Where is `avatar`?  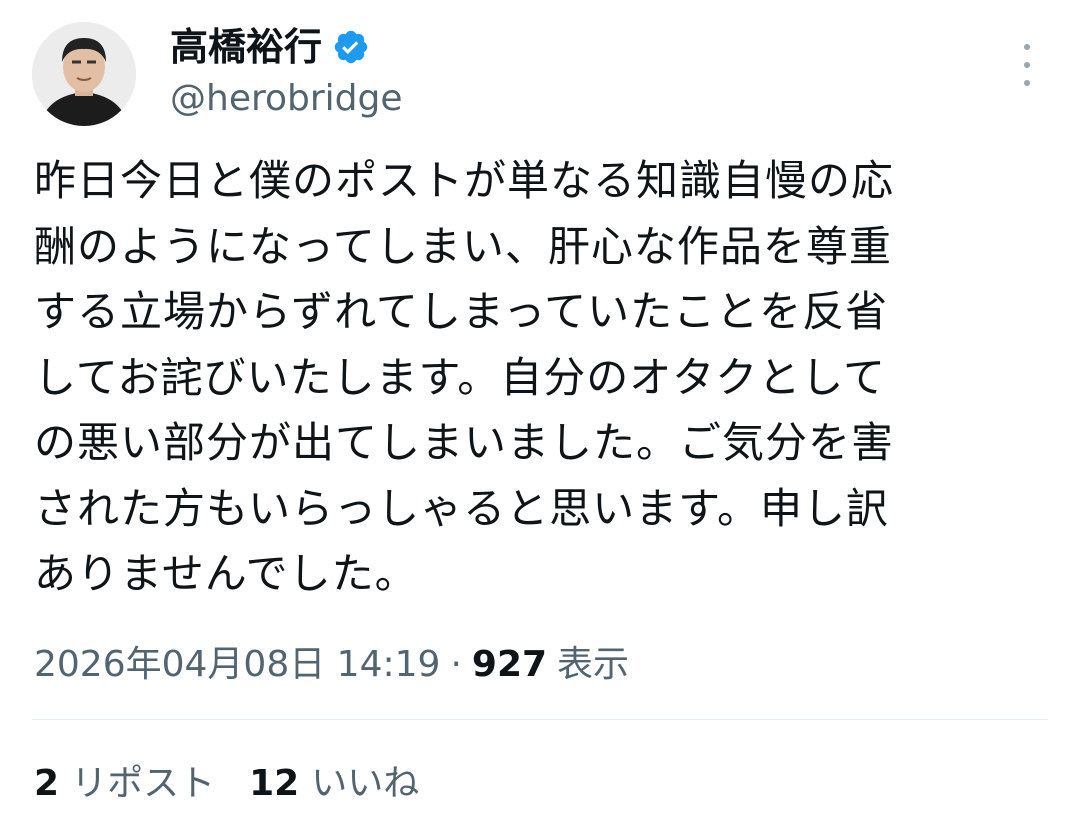
avatar is located at coordinates (84, 74).